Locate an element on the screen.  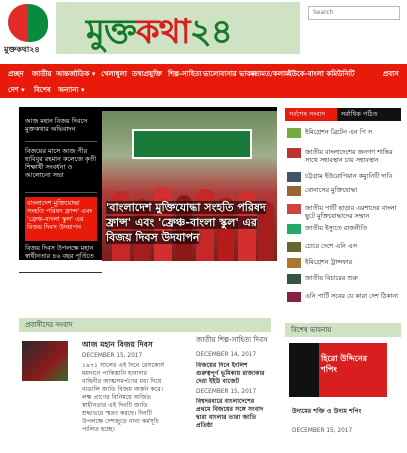
list-item: জাতীয় ইস্যুতে রাজনীতি is located at coordinates (344, 230).